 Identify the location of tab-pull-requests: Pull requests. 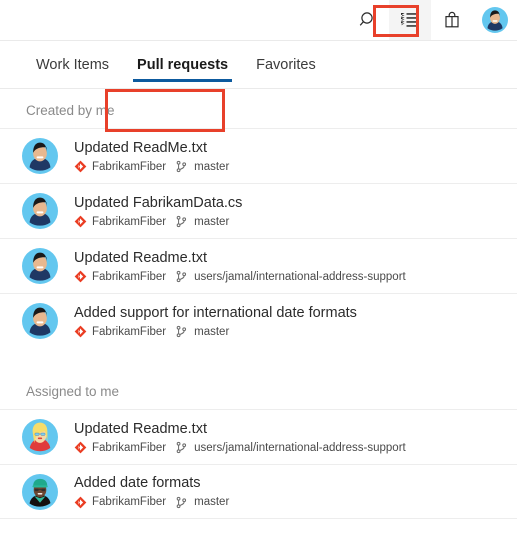
(182, 64).